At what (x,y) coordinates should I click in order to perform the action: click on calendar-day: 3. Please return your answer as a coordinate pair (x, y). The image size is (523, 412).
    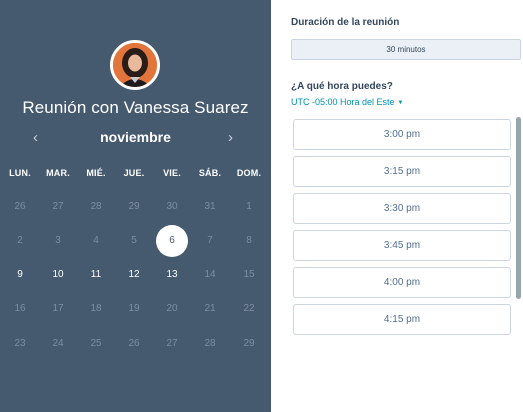
    Looking at the image, I should click on (58, 240).